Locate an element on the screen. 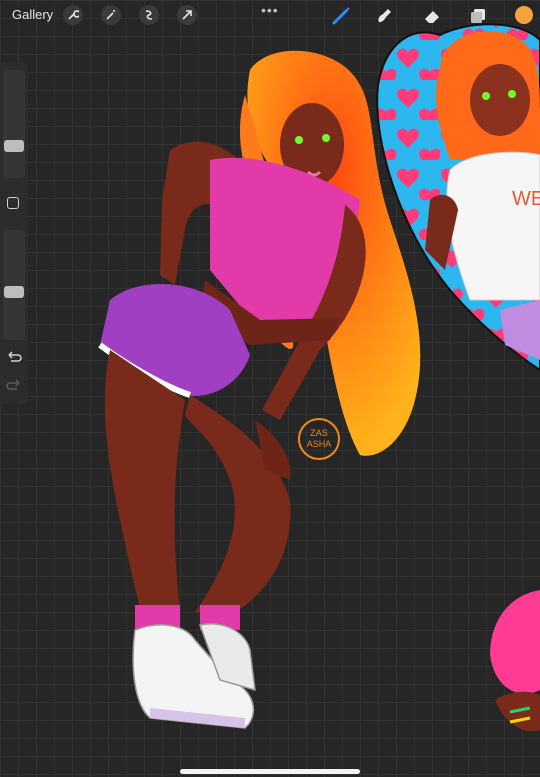 This screenshot has width=540, height=777. brush-icon is located at coordinates (341, 16).